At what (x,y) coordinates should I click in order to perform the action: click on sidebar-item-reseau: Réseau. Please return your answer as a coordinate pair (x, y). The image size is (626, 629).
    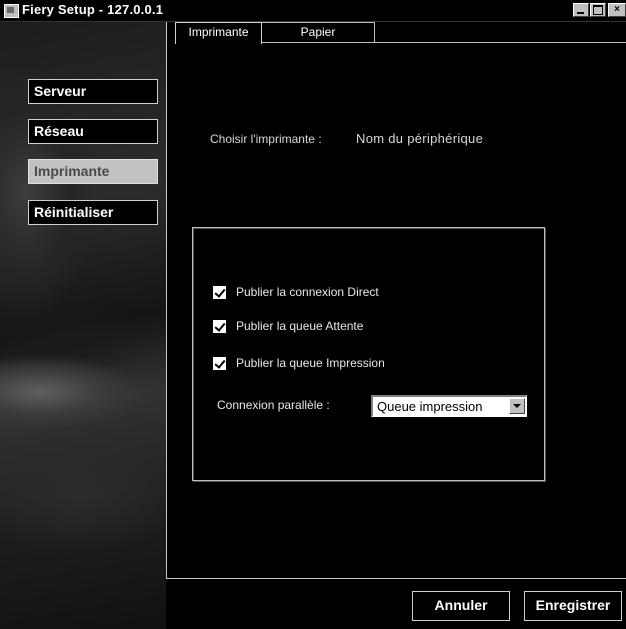
    Looking at the image, I should click on (93, 131).